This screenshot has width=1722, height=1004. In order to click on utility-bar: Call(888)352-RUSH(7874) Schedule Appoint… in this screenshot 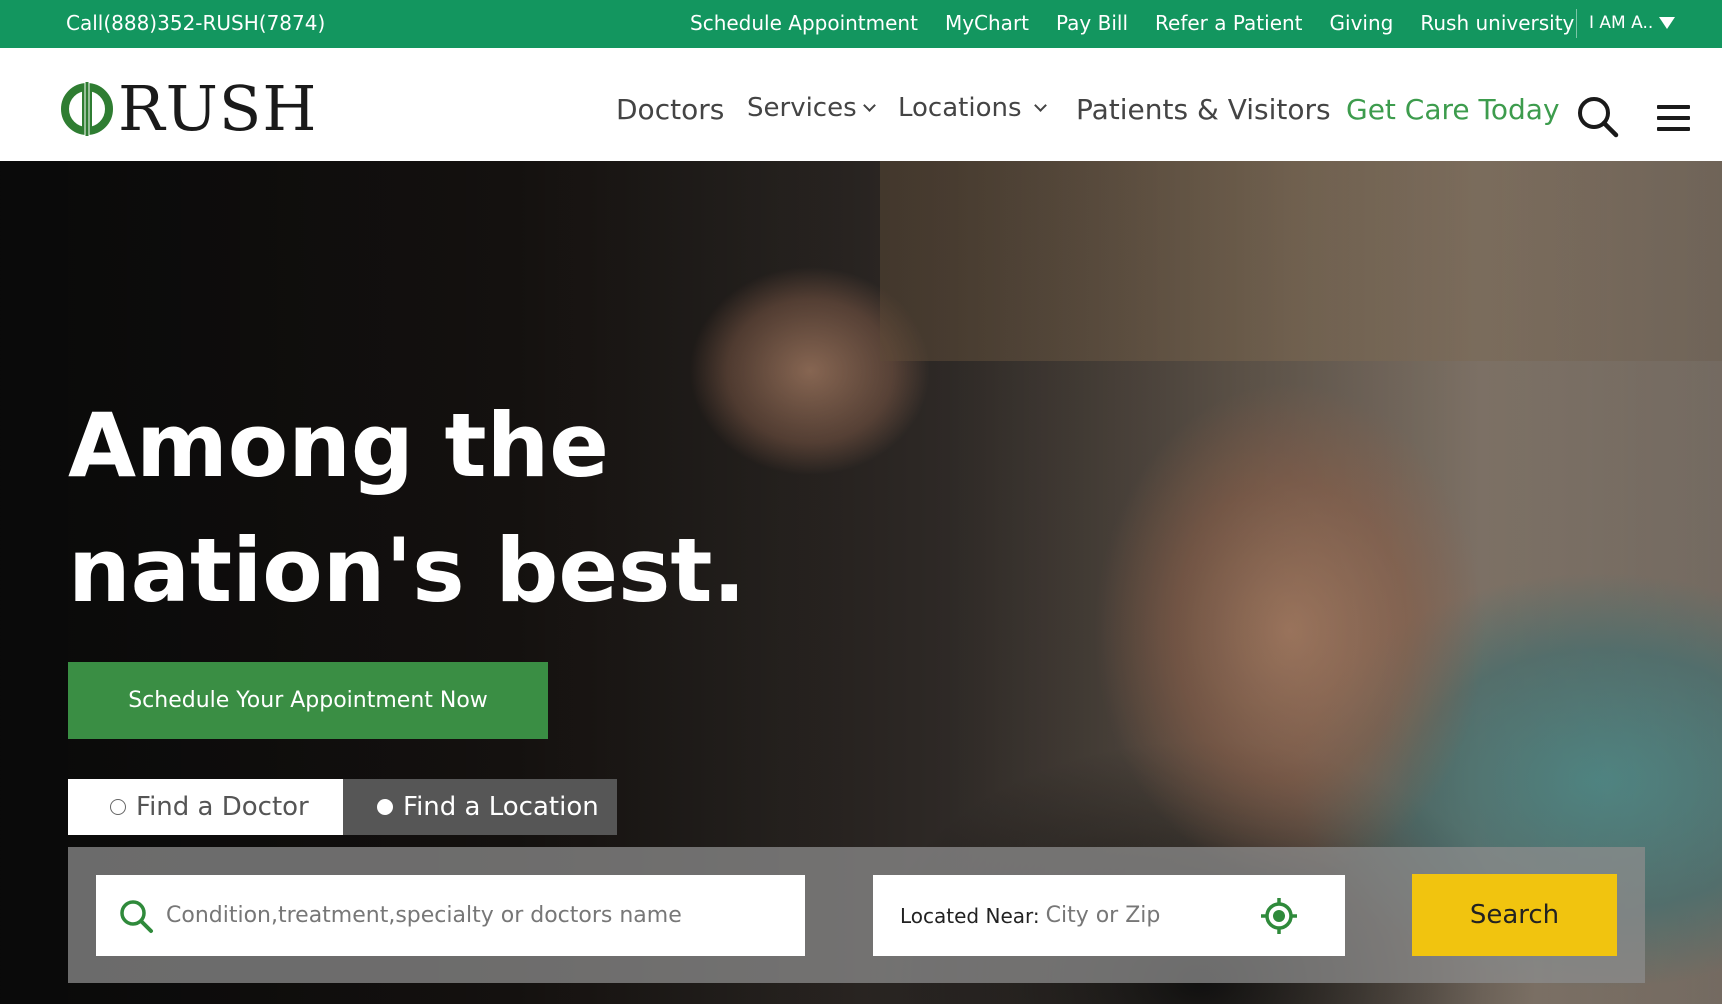, I will do `click(861, 24)`.